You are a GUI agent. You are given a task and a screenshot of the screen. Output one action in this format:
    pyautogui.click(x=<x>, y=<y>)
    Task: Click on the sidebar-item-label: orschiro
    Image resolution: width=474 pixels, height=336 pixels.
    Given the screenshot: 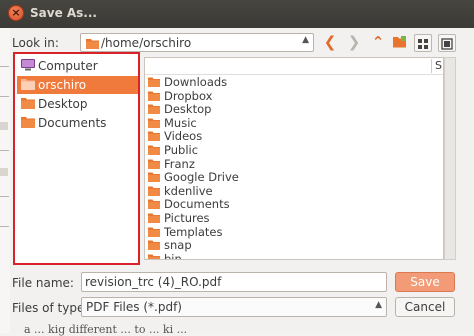 What is the action you would take?
    pyautogui.click(x=62, y=85)
    